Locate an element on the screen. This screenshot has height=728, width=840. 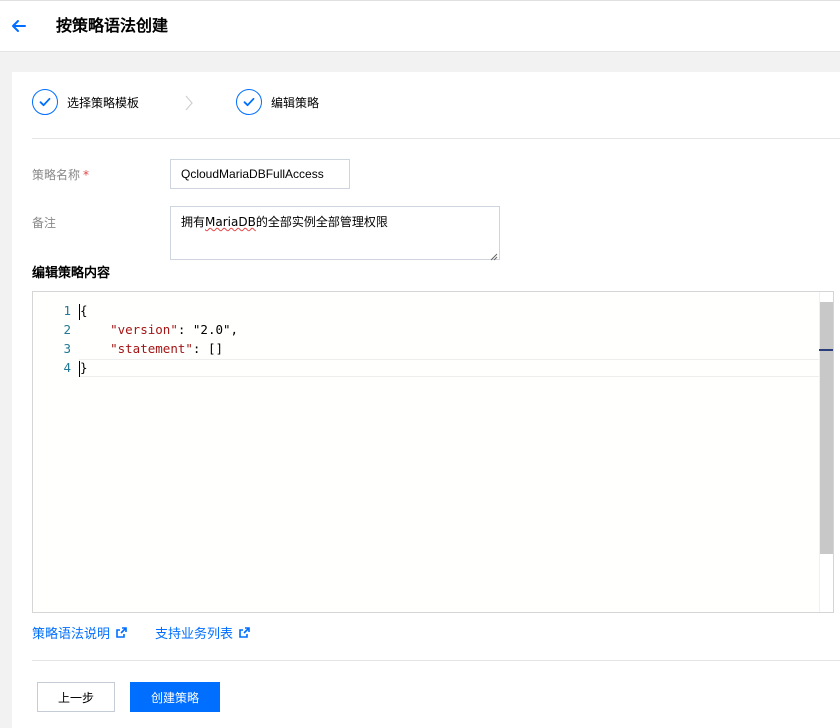
line-number: 4 is located at coordinates (67, 367).